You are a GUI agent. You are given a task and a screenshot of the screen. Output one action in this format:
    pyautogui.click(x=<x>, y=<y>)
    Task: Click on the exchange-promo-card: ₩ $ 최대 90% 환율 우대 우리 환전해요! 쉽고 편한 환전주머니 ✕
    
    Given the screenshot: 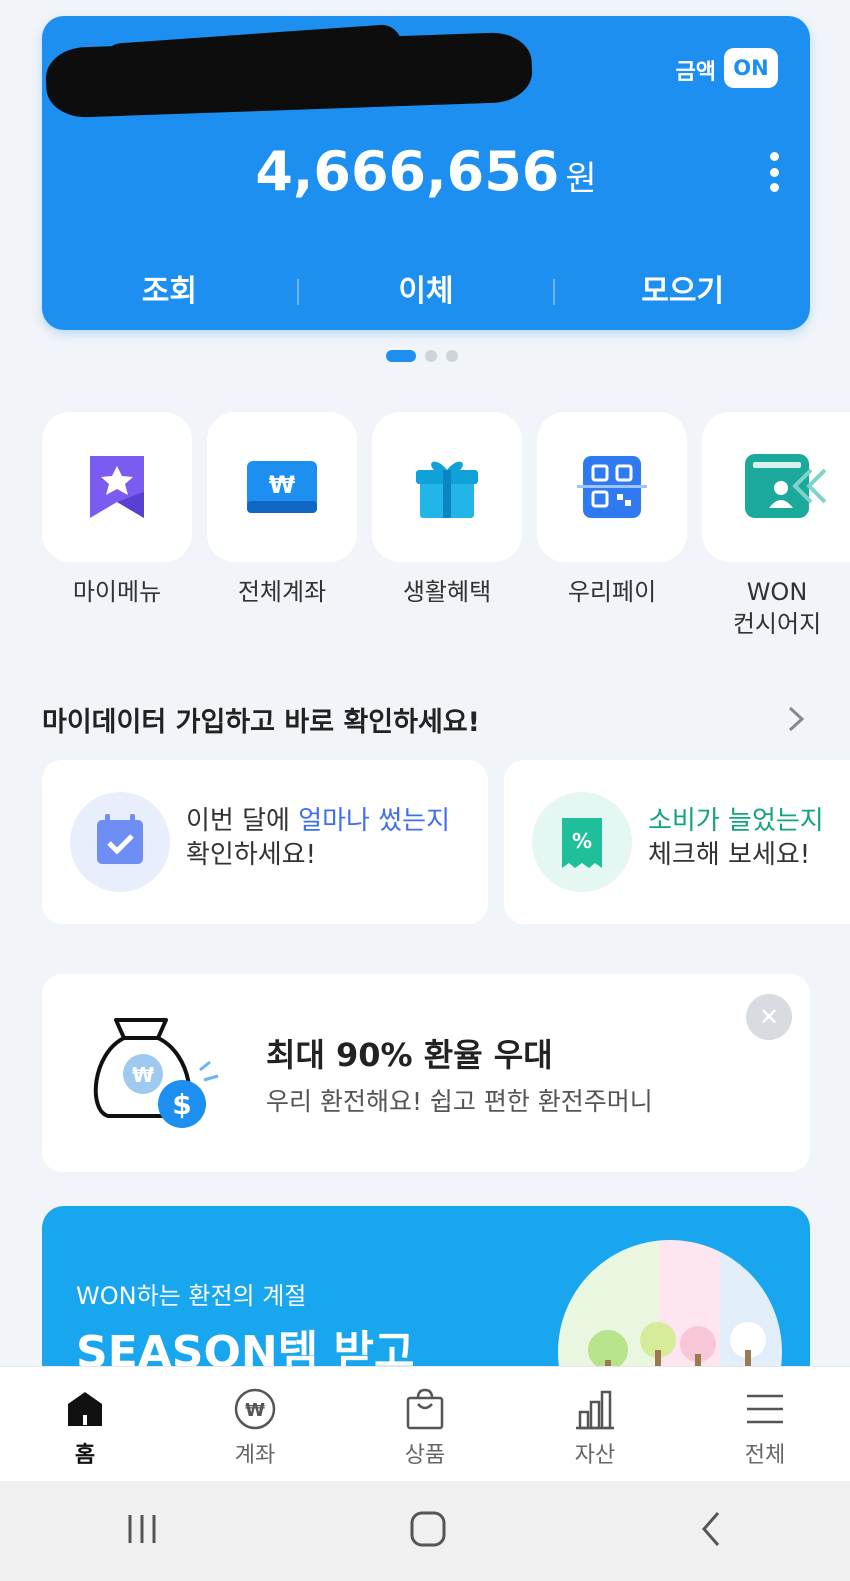 What is the action you would take?
    pyautogui.click(x=426, y=1073)
    